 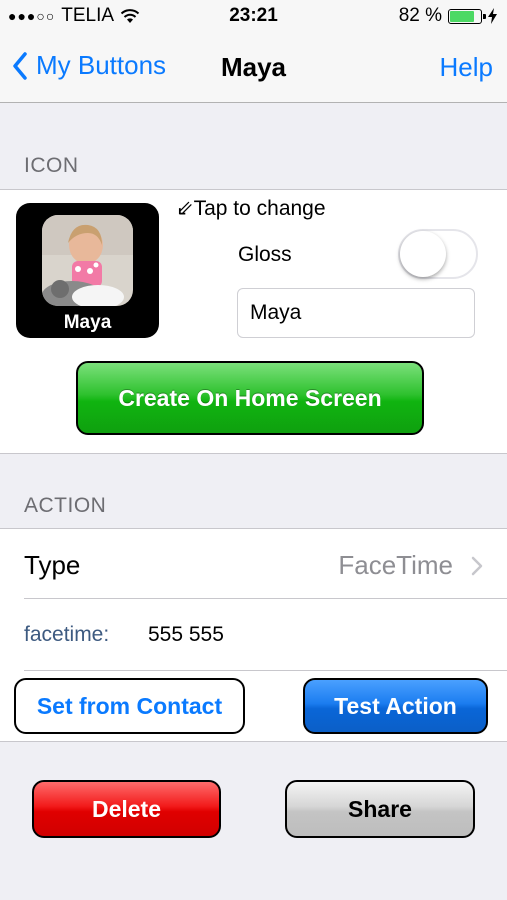 I want to click on type-label: Type, so click(x=52, y=565).